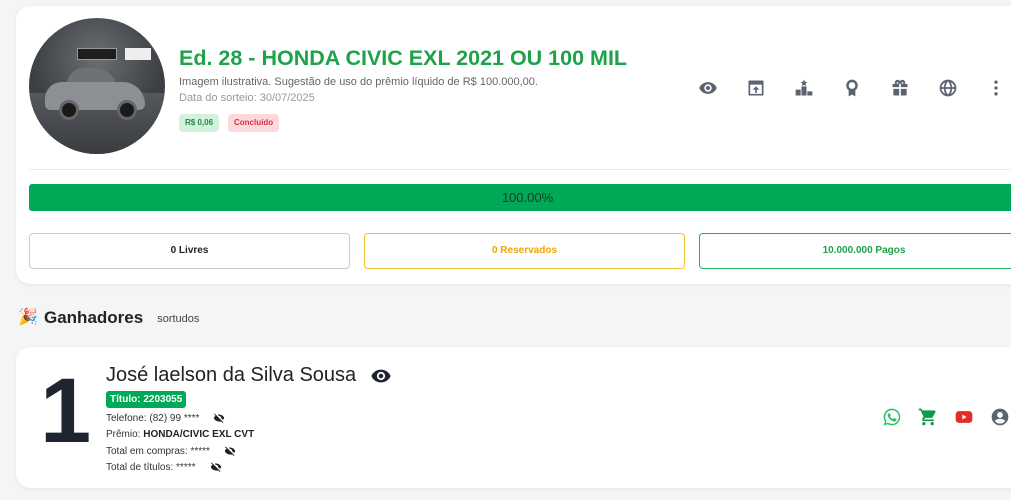  Describe the element at coordinates (524, 251) in the screenshot. I see `stat-reserved: 0 Reservados` at that location.